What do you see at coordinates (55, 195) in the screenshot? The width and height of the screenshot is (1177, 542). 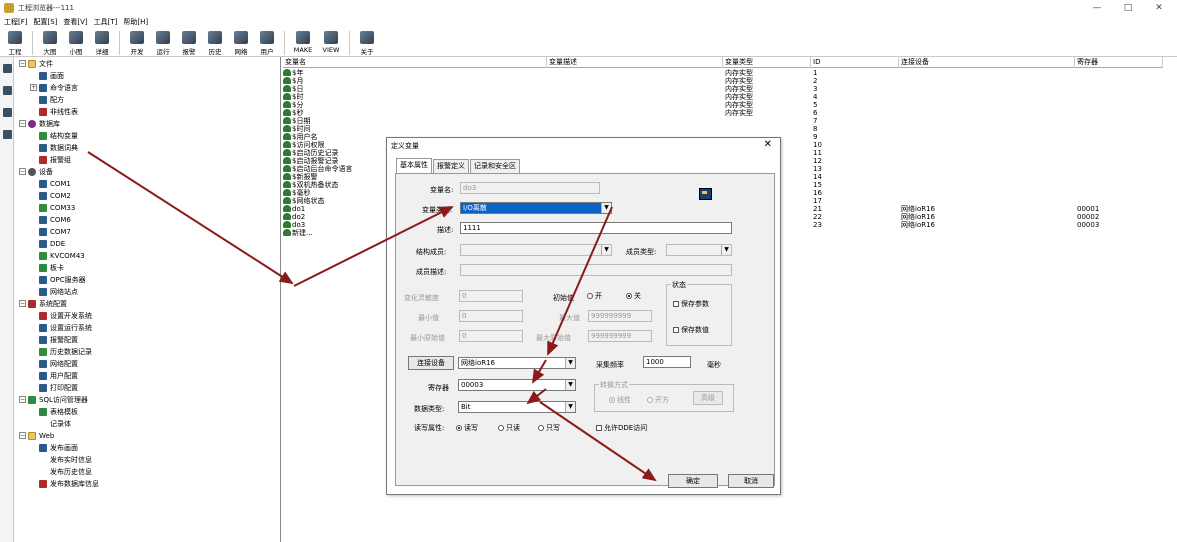 I see `tree-item-device: COM2` at bounding box center [55, 195].